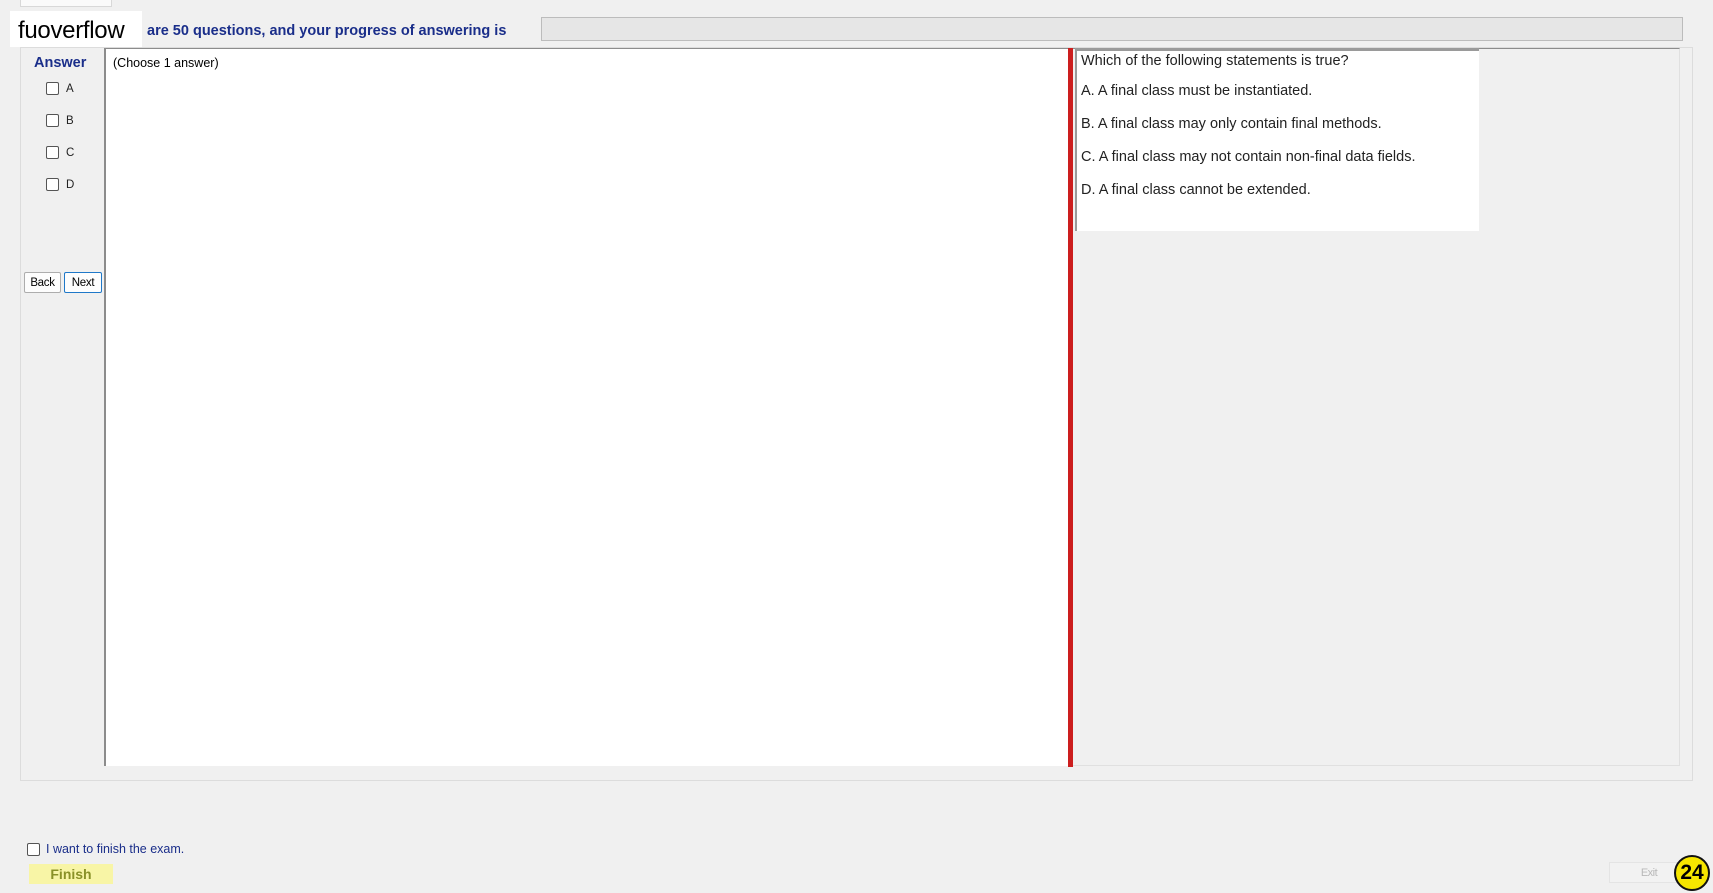 The height and width of the screenshot is (893, 1713). Describe the element at coordinates (66, 3) in the screenshot. I see `top-tab-strip` at that location.